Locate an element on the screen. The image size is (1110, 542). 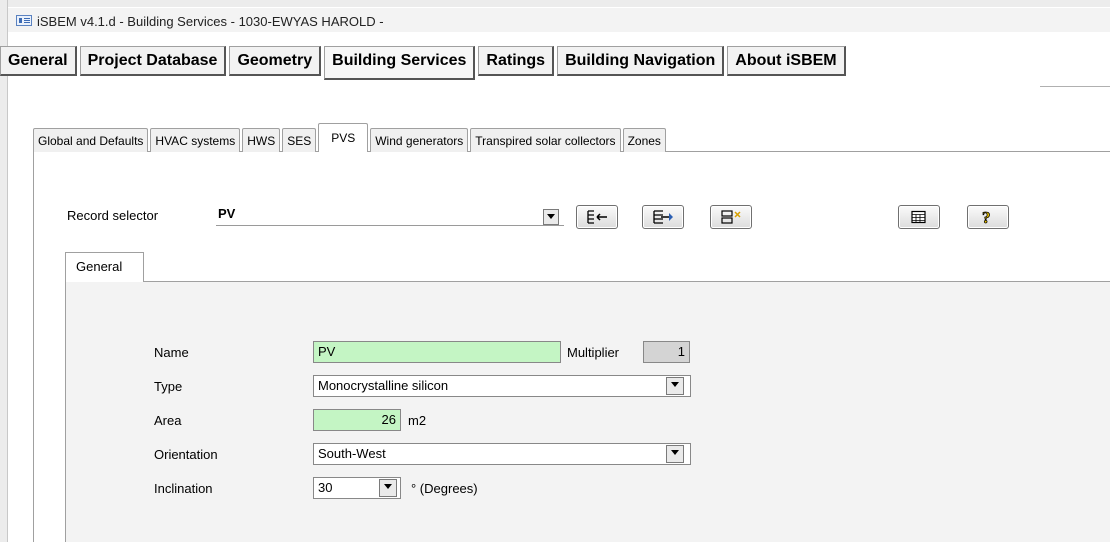
inclination-unit: ° (Degrees) is located at coordinates (444, 488).